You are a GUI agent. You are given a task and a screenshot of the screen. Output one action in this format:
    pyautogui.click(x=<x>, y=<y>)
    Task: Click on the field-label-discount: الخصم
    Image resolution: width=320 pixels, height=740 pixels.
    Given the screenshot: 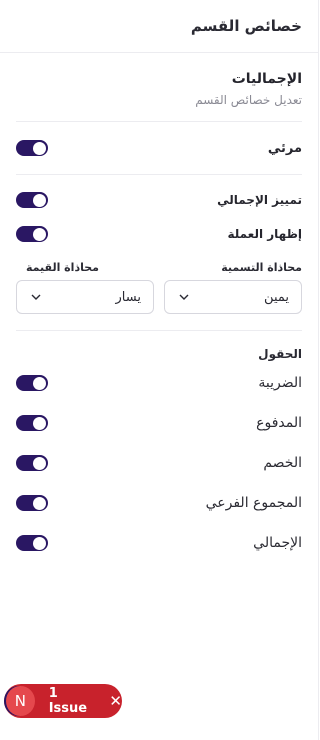 What is the action you would take?
    pyautogui.click(x=282, y=463)
    